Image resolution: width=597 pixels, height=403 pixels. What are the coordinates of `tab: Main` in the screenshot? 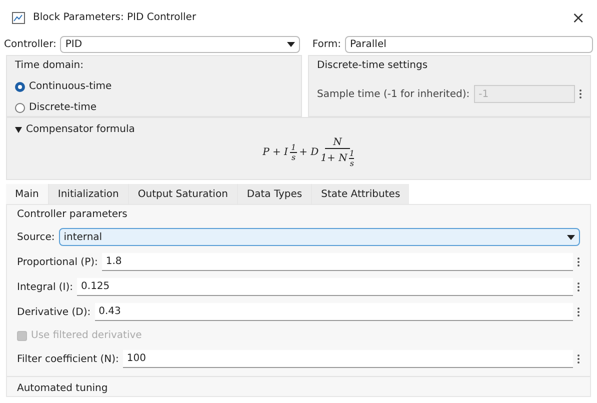 It's located at (27, 194).